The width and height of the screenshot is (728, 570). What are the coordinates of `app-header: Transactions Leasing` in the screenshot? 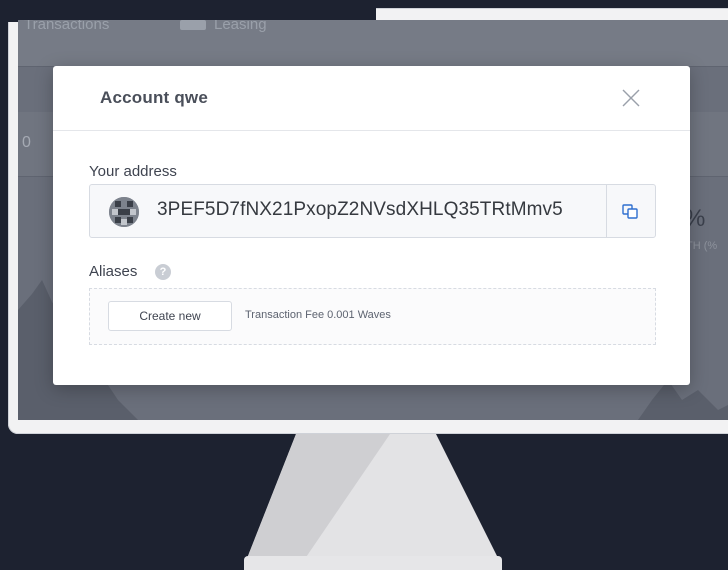 It's located at (373, 43).